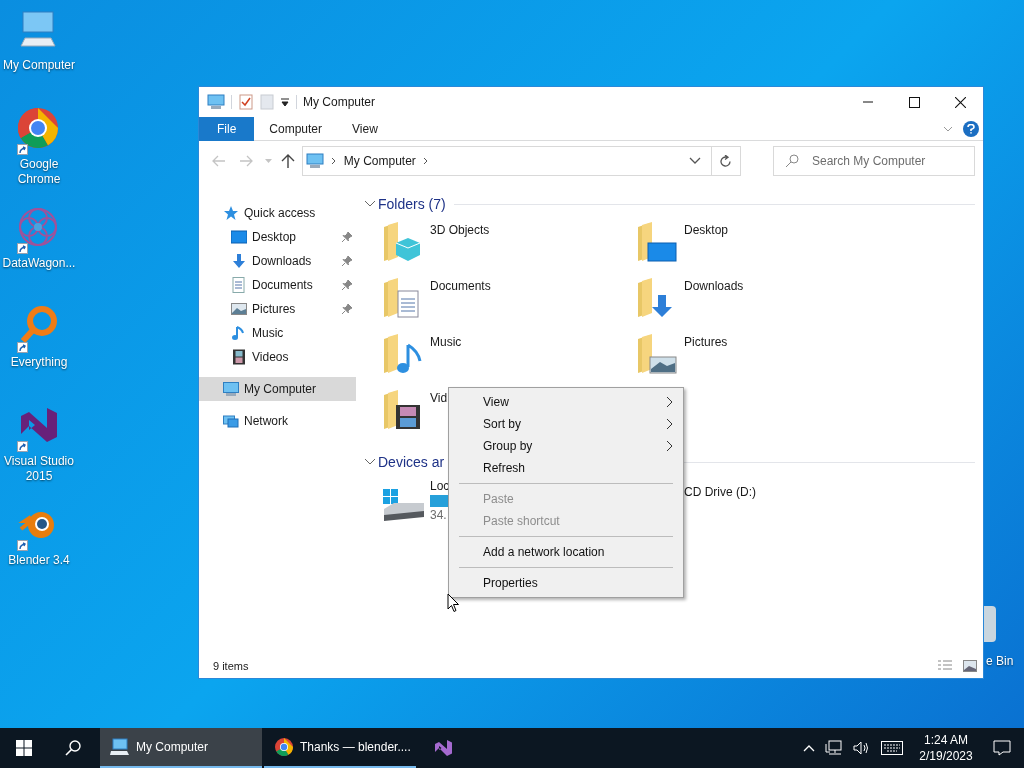 This screenshot has width=1024, height=768. What do you see at coordinates (296, 128) in the screenshot?
I see `ribbon-tab: Computer` at bounding box center [296, 128].